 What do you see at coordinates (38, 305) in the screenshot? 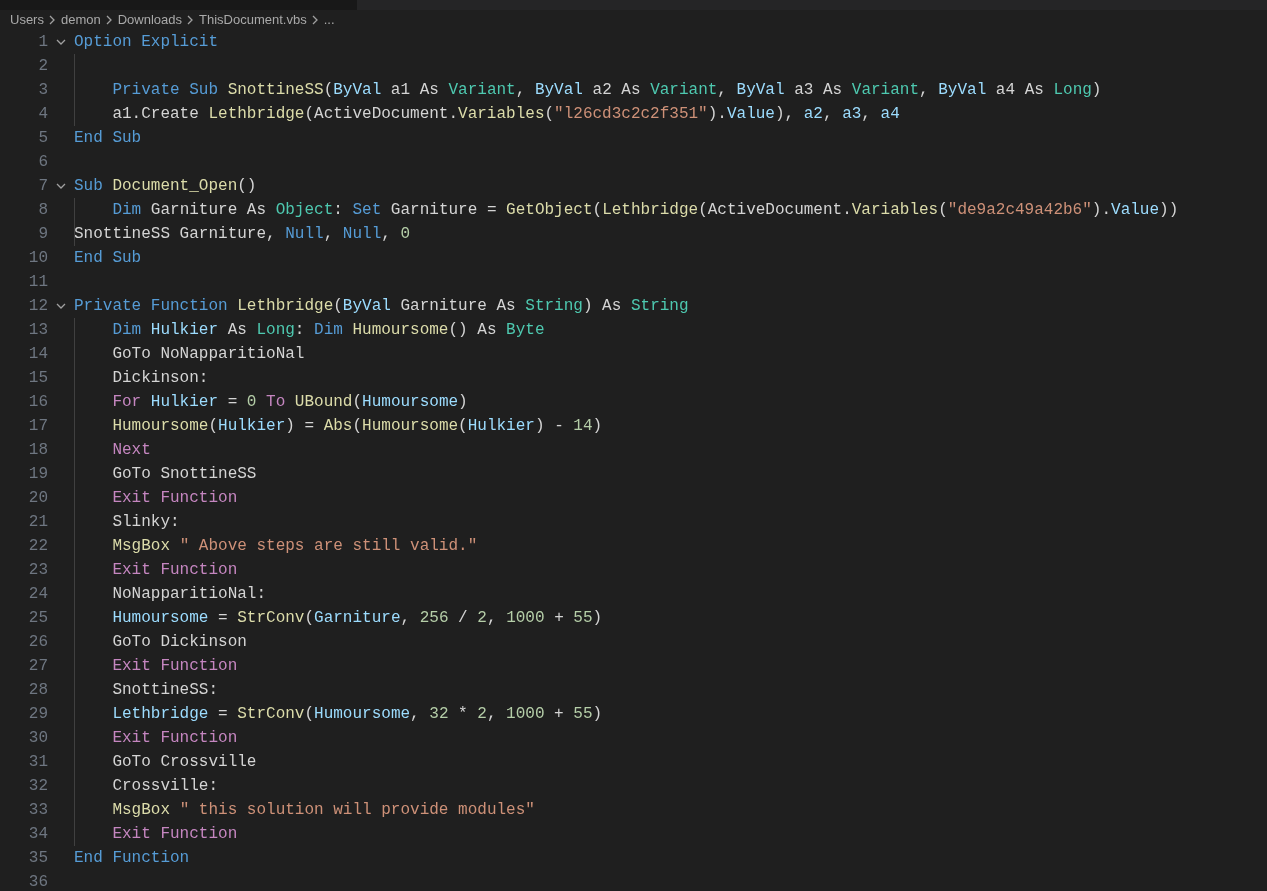
I see `line-number: 12` at bounding box center [38, 305].